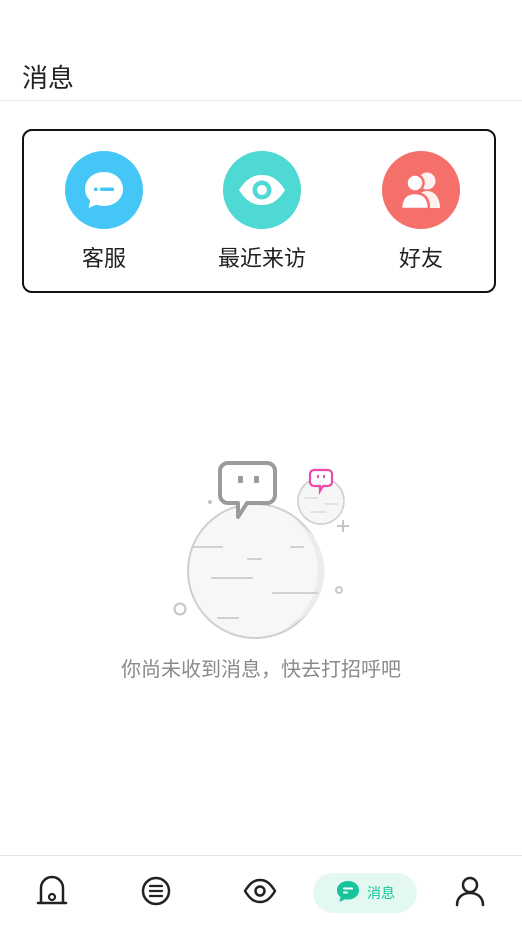 This screenshot has width=522, height=929. I want to click on quick-action-label: 客服, so click(103, 259).